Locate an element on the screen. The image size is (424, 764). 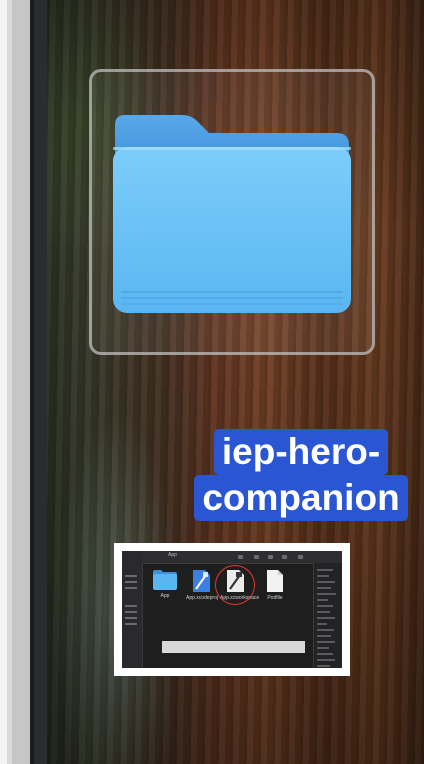
folder-name-line: iep-hero- is located at coordinates (301, 452).